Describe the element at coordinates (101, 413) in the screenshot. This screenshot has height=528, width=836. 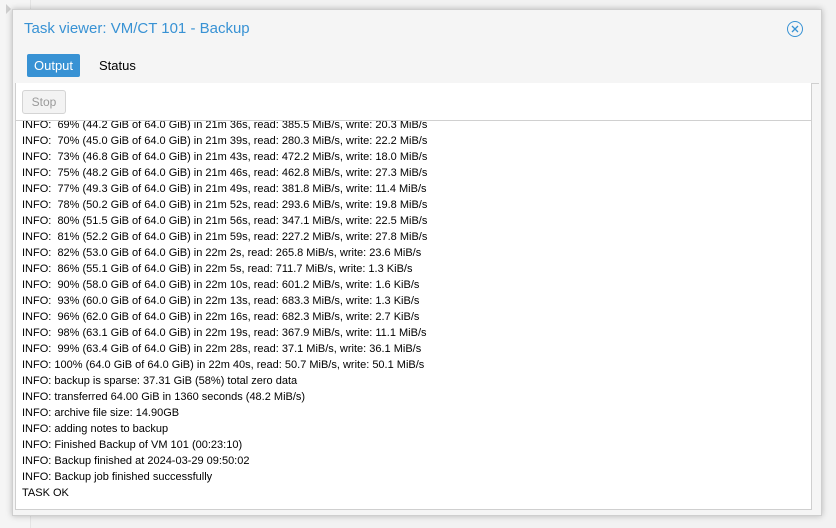
I see `log-line: INFO: archive file size: 14.90GB` at that location.